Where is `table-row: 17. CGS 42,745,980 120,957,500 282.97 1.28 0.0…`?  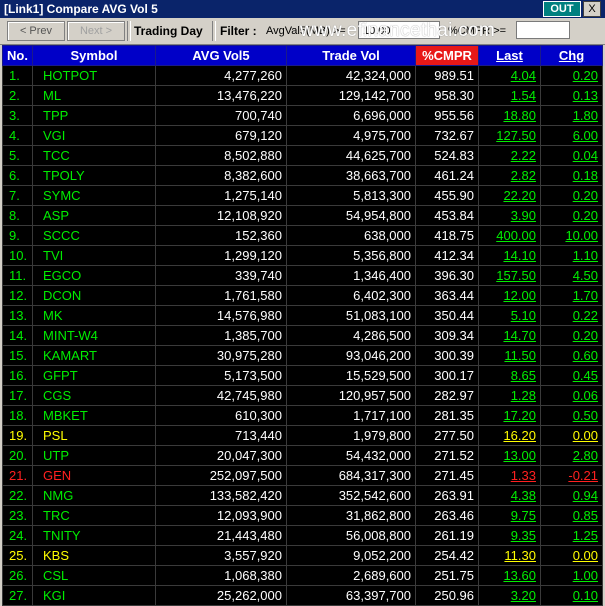 table-row: 17. CGS 42,745,980 120,957,500 282.97 1.28 0.0… is located at coordinates (302, 395).